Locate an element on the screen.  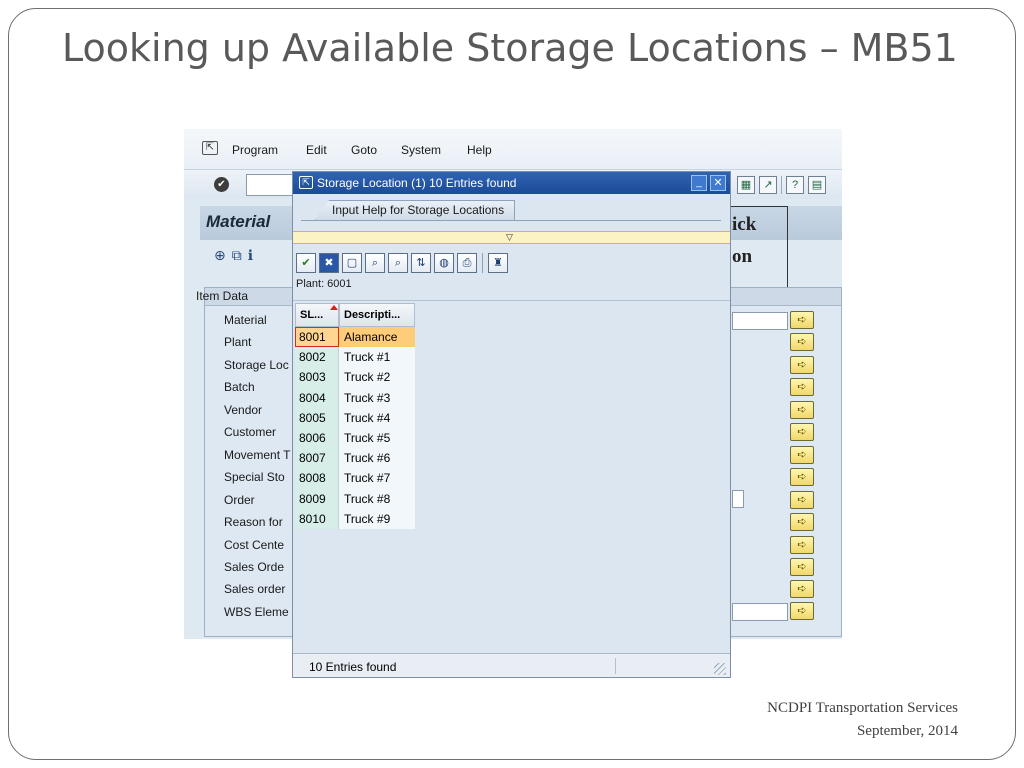
field-label-vendor: Vendor is located at coordinates (243, 410).